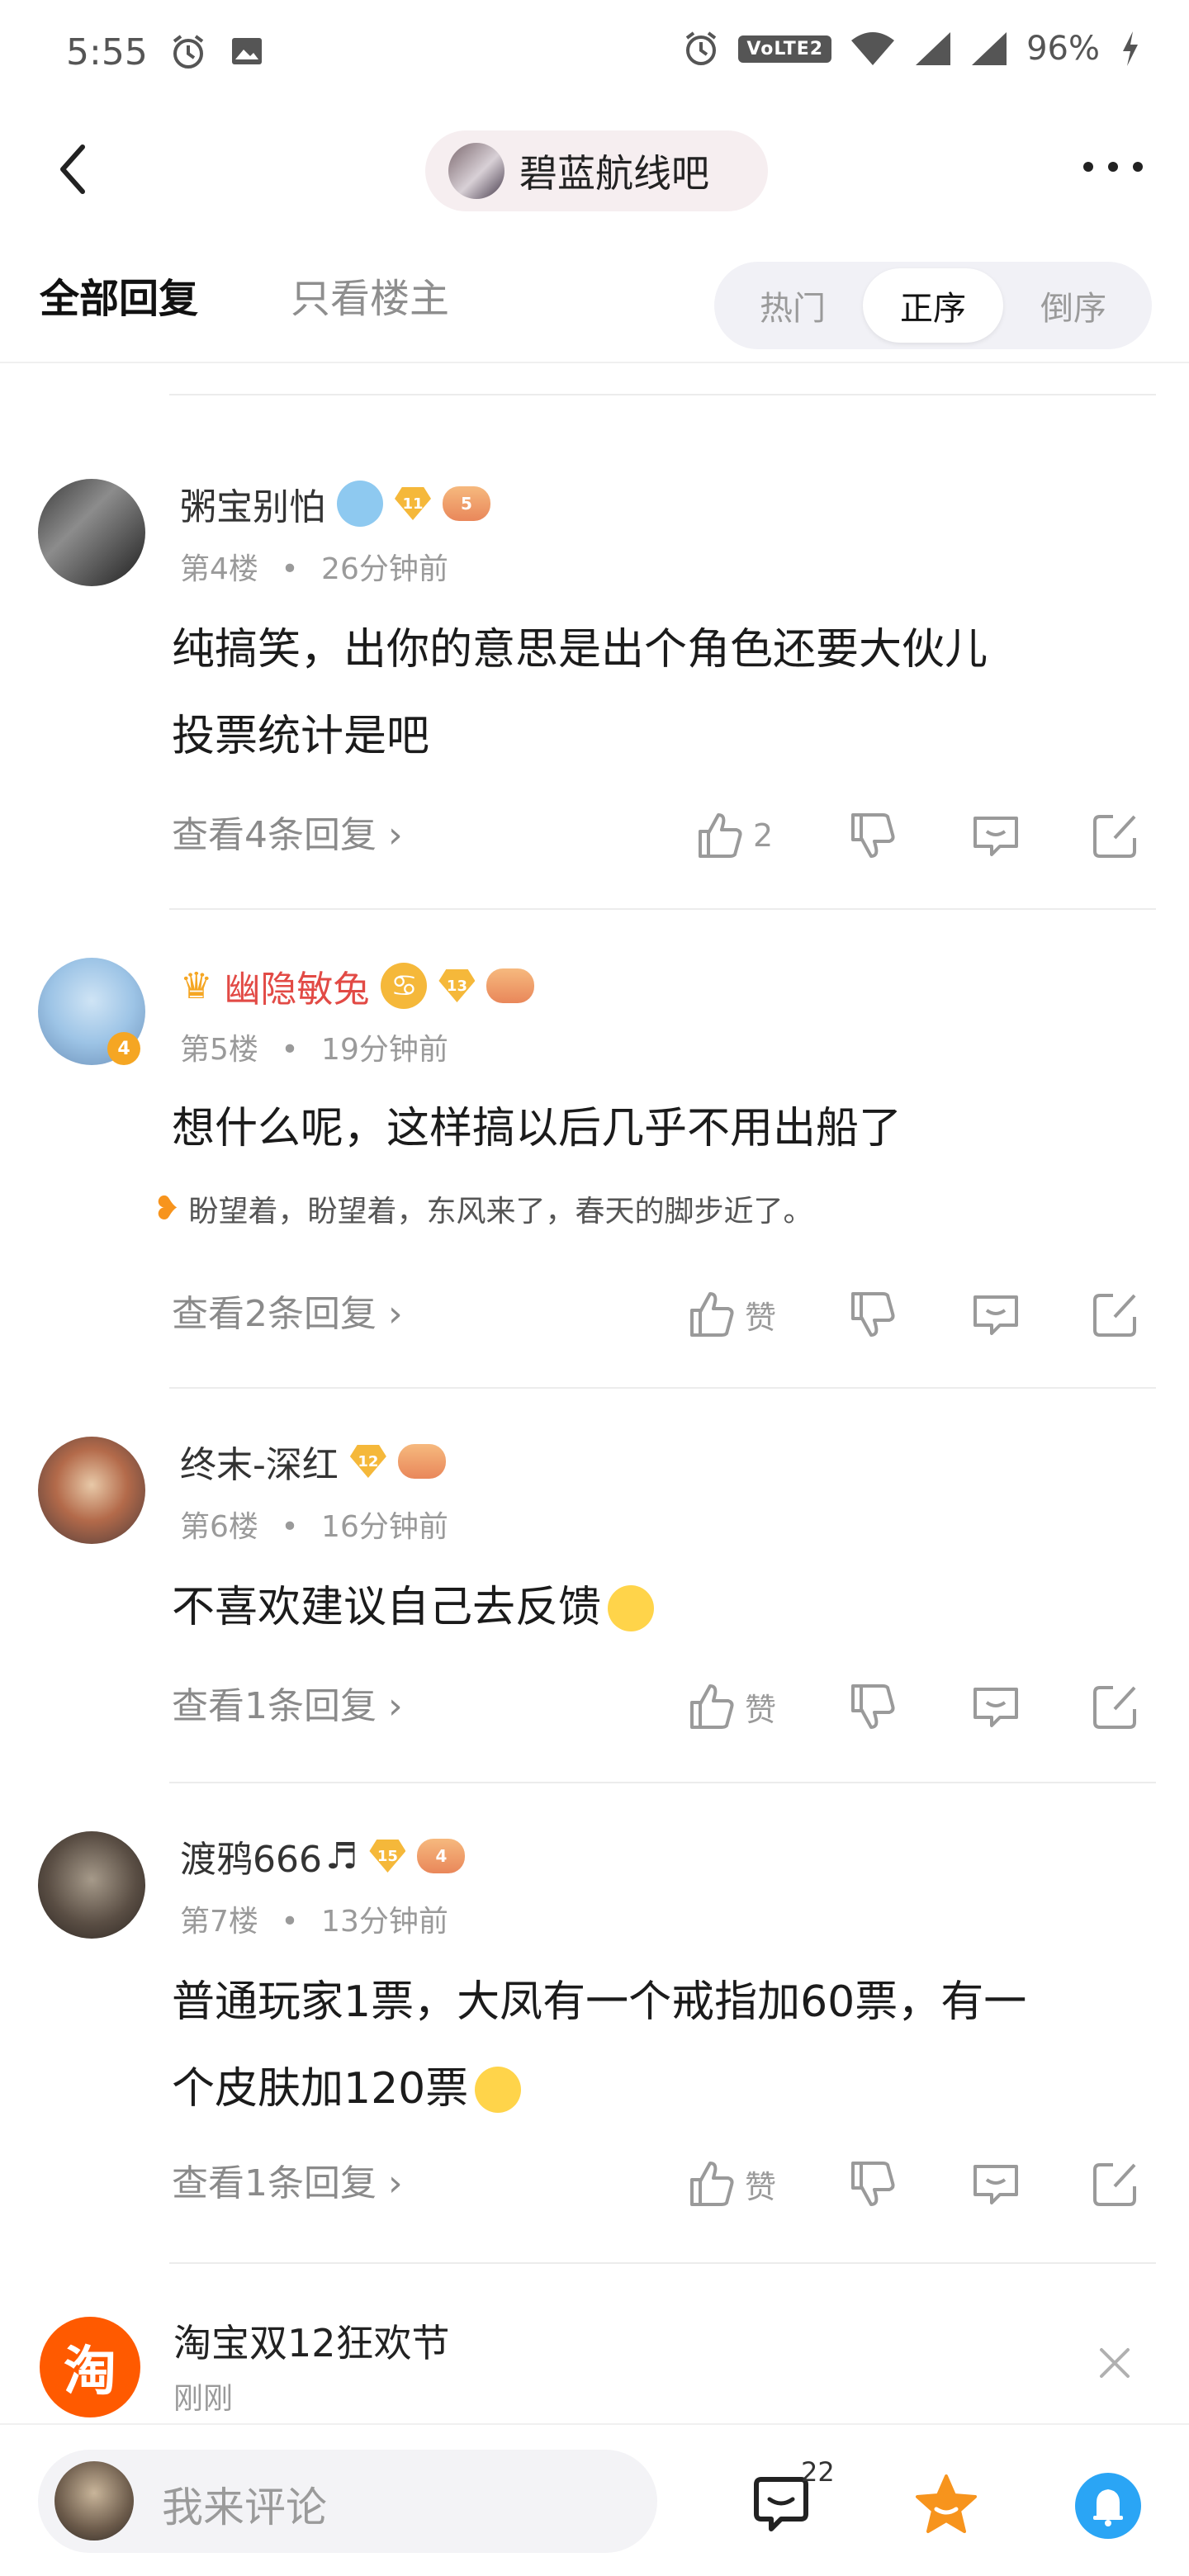 The image size is (1189, 2576). I want to click on forum-pill: 碧蓝航线吧, so click(596, 170).